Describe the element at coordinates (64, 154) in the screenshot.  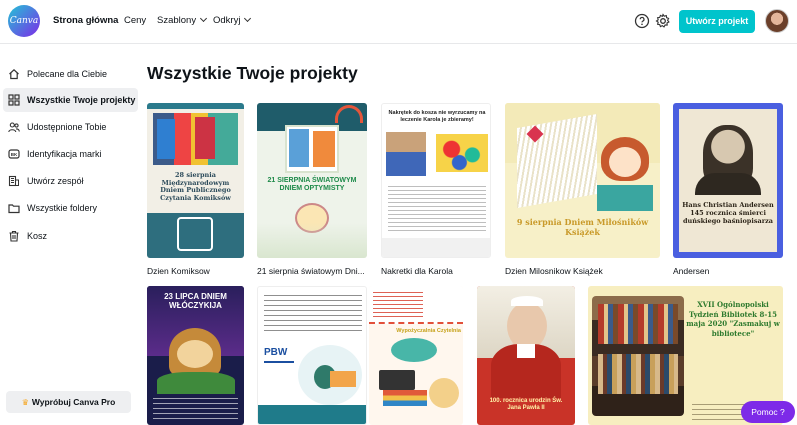
I see `sidebar-item-label: Identyfikacja marki` at that location.